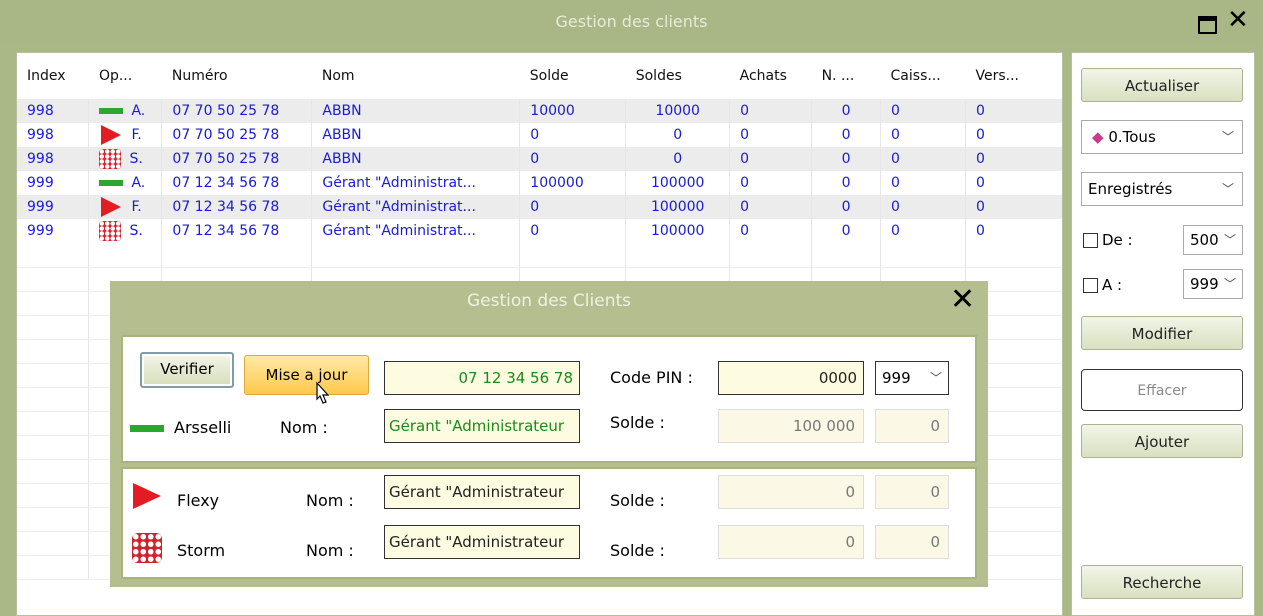 The width and height of the screenshot is (1263, 616). What do you see at coordinates (482, 378) in the screenshot?
I see `numero-field: 07 12 34 56 78` at bounding box center [482, 378].